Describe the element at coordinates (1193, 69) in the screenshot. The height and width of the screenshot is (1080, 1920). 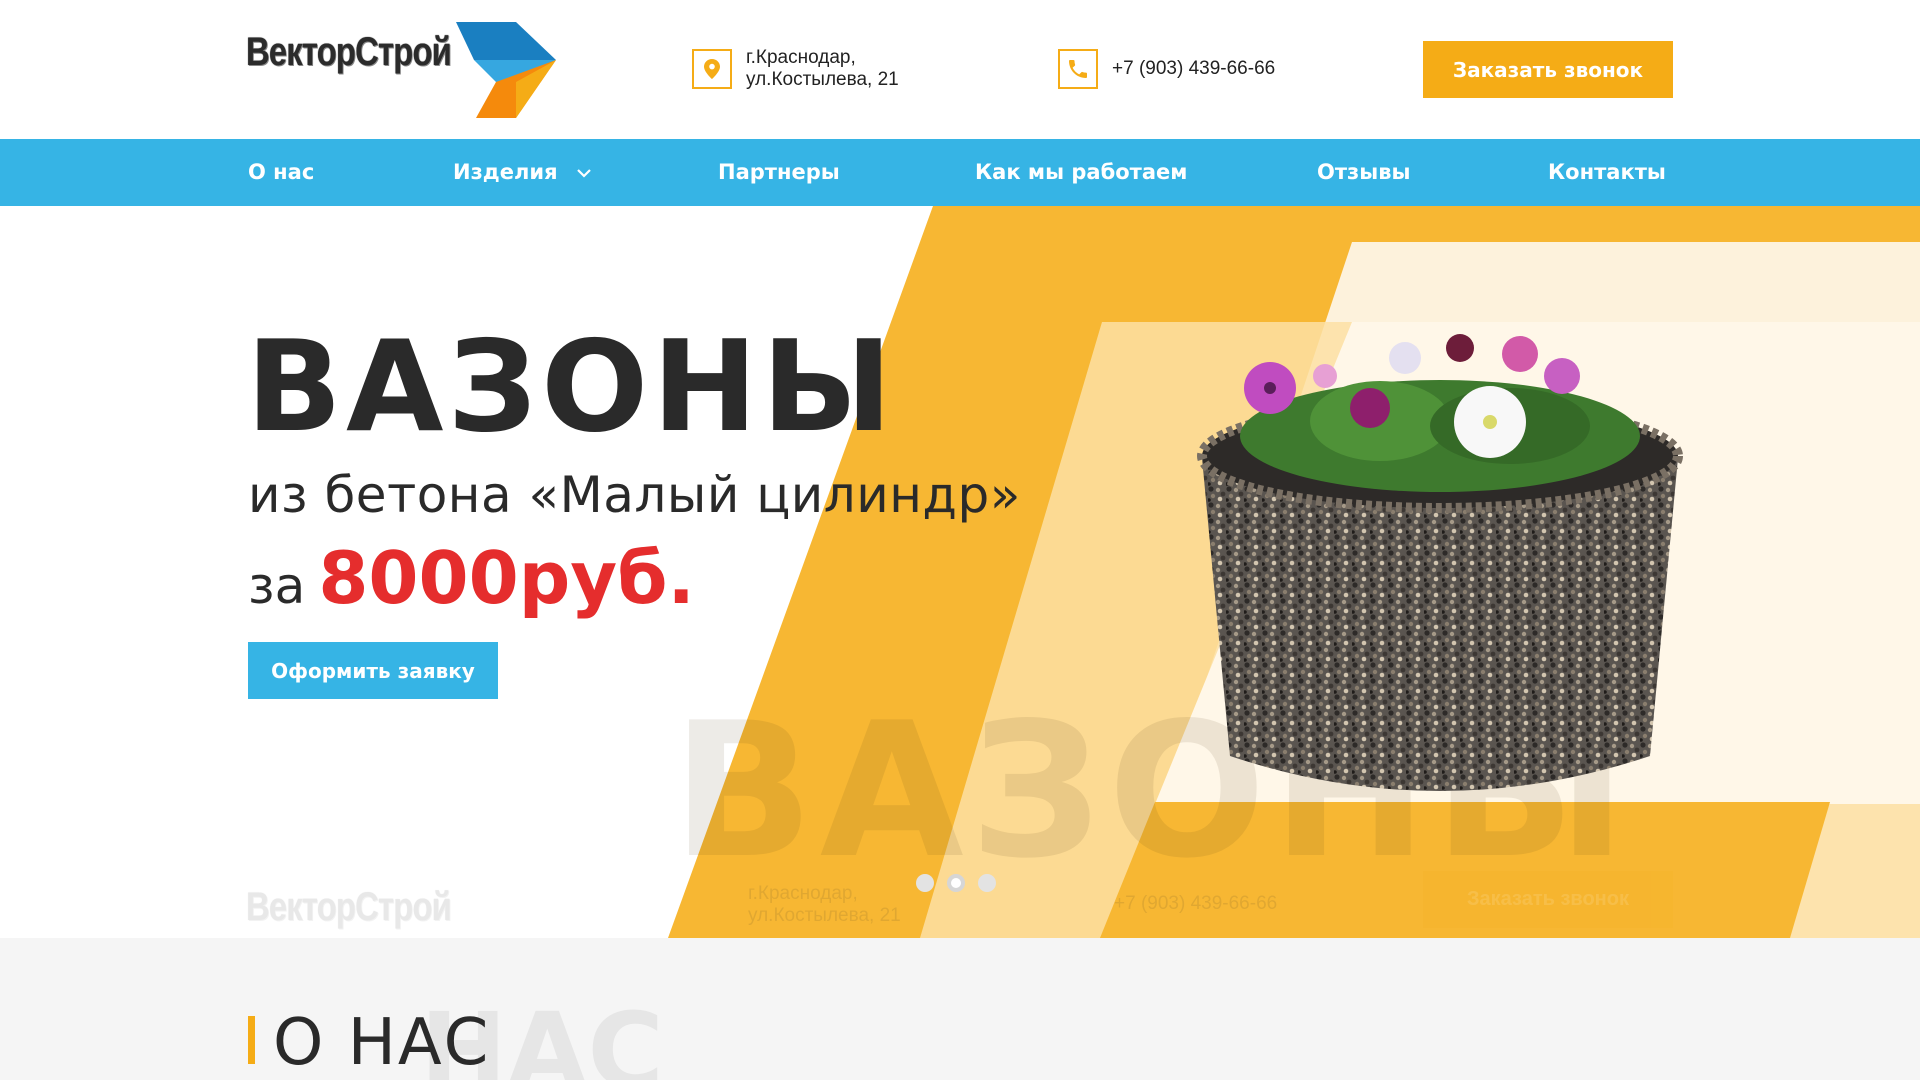
I see `phone-number: +7 (903) 439-66-66` at that location.